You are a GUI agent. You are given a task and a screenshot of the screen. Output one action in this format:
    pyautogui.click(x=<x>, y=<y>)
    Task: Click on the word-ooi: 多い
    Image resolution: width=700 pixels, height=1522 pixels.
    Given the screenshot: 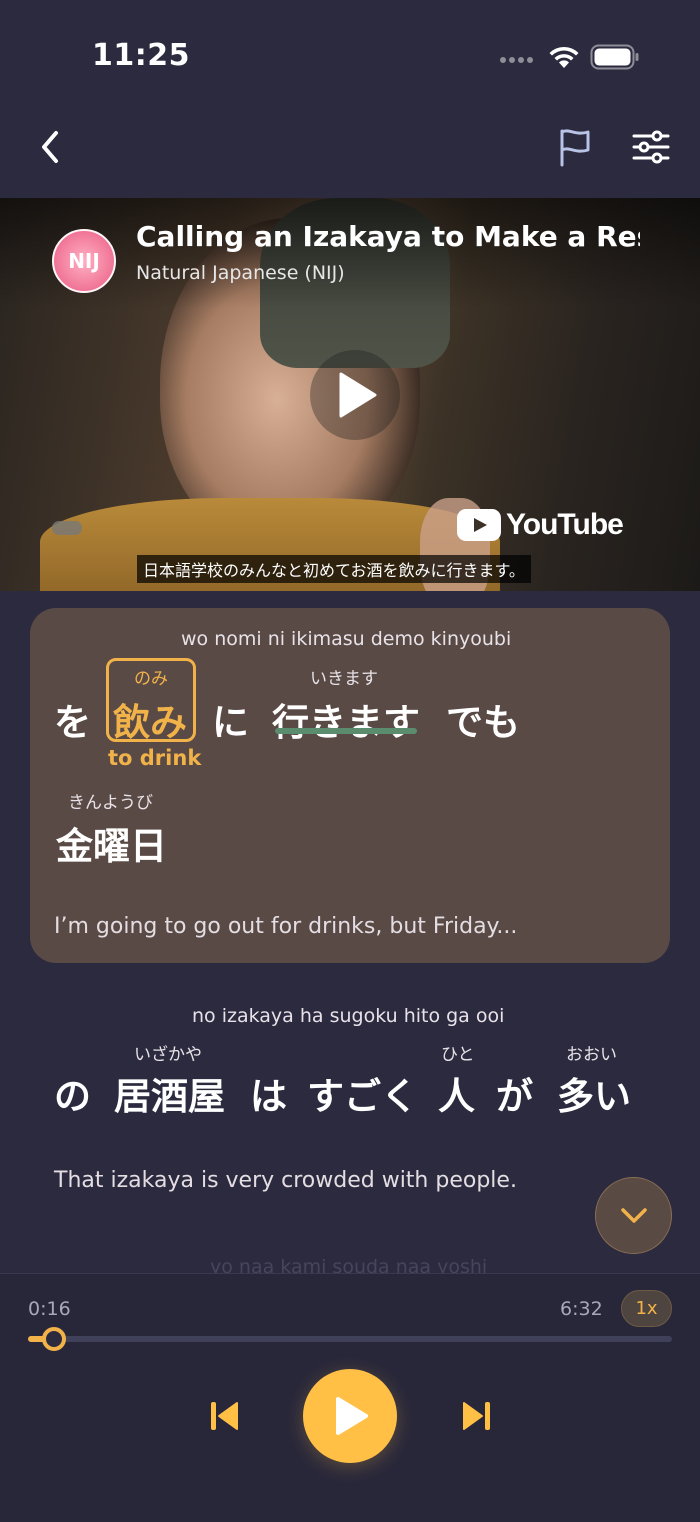 What is the action you would take?
    pyautogui.click(x=594, y=1093)
    